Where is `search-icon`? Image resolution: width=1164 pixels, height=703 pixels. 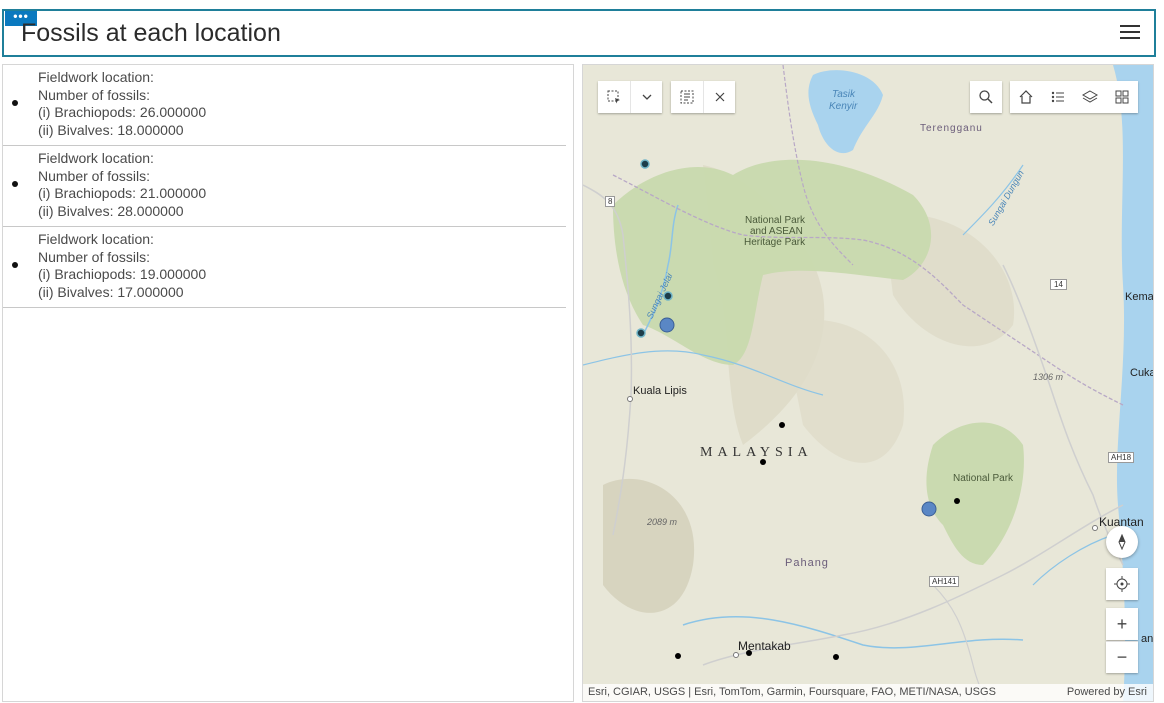
search-icon is located at coordinates (986, 97).